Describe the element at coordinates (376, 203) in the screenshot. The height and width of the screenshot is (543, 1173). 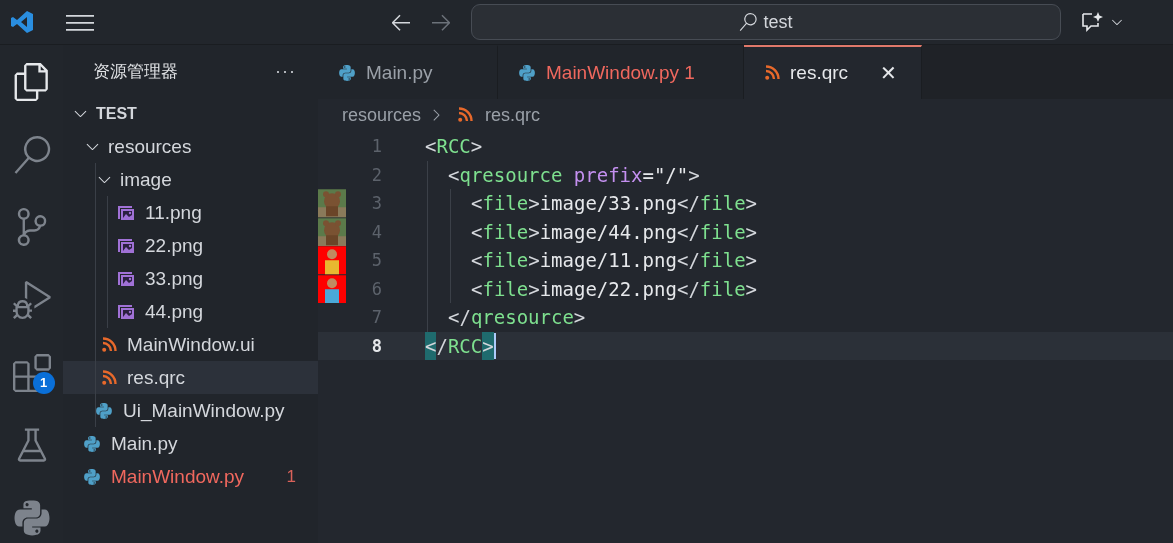
I see `line-number: 3` at that location.